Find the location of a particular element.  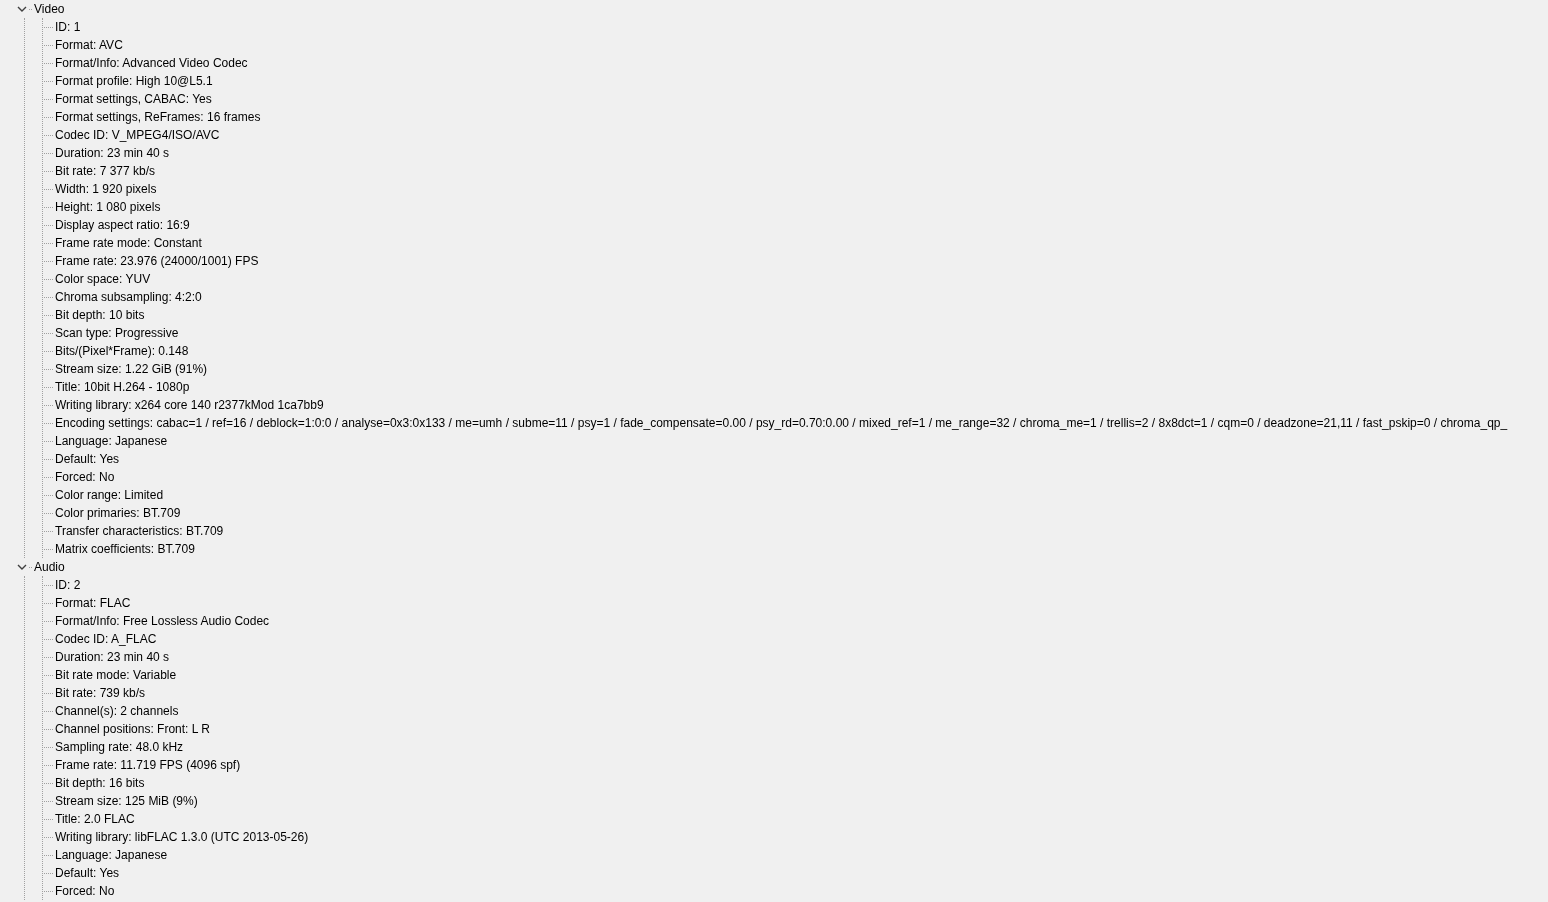

tree-item-label: Stream size: 125 MiB (9%) is located at coordinates (126, 801).